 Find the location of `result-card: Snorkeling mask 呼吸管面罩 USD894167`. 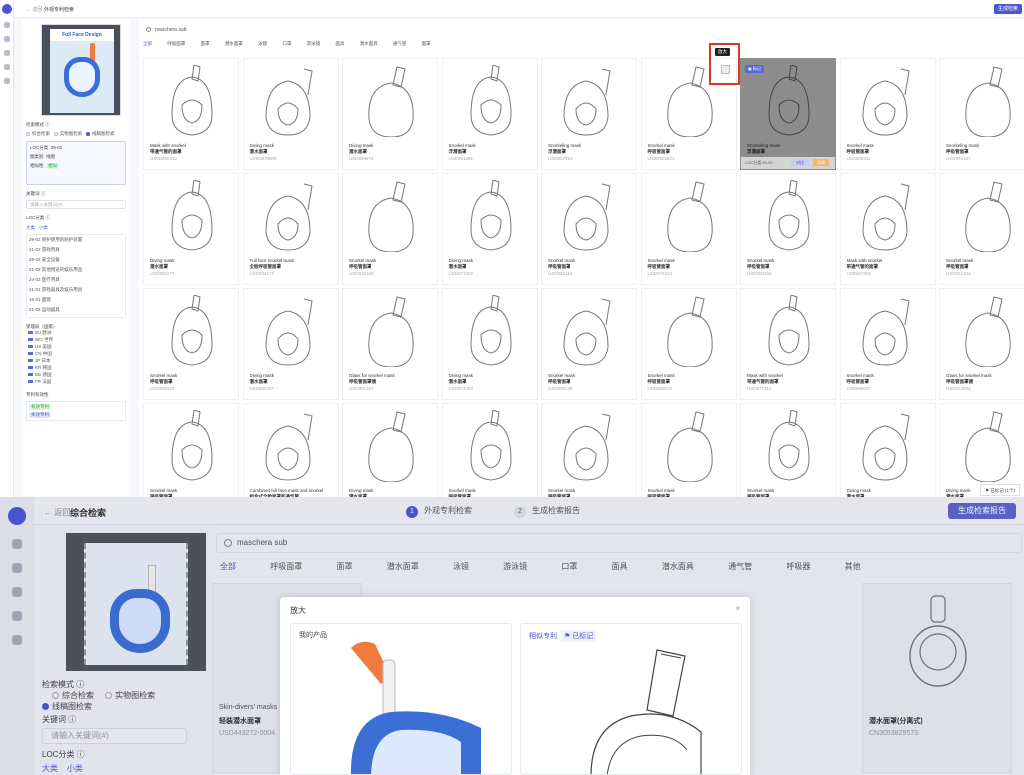

result-card: Snorkeling mask 呼吸管面罩 USD894167 is located at coordinates (981, 114).